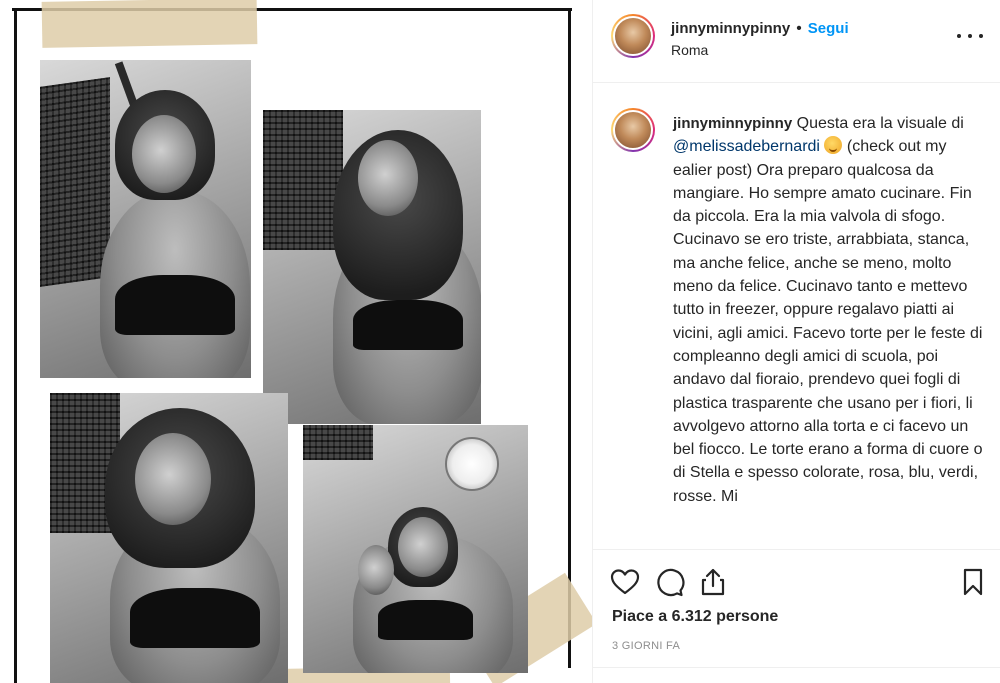 This screenshot has height=683, width=1000. Describe the element at coordinates (689, 50) in the screenshot. I see `location-link: Roma` at that location.